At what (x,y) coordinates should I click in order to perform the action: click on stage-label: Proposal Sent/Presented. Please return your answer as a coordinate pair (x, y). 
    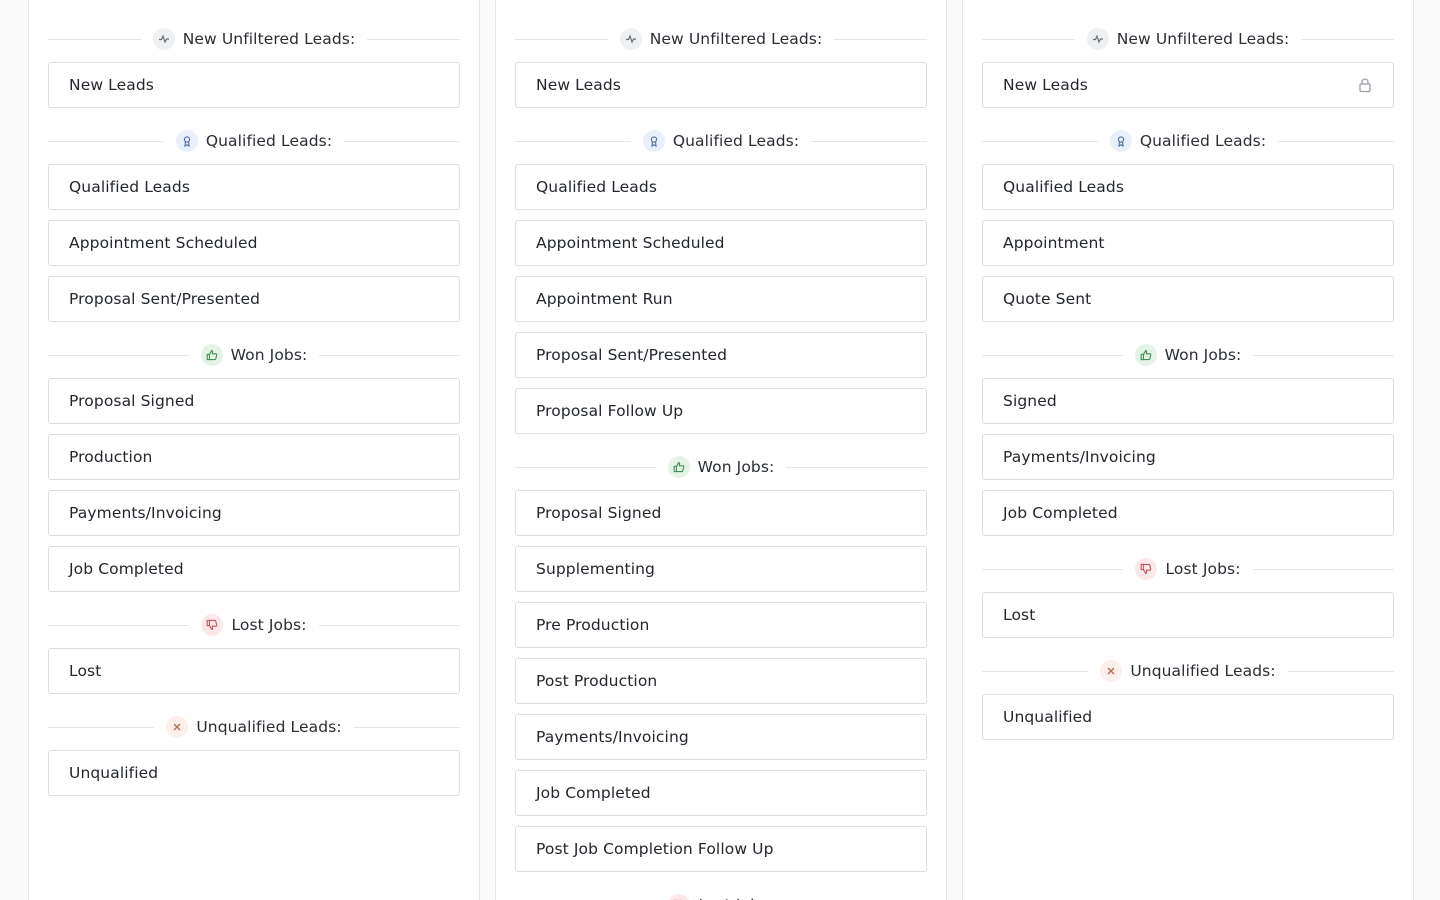
    Looking at the image, I should click on (165, 299).